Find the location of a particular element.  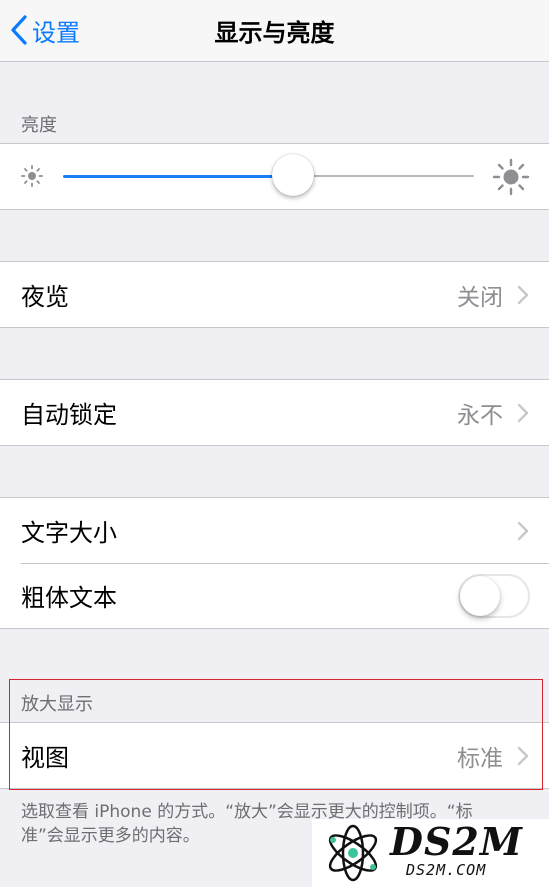

night-shift-row: 夜览 关闭 is located at coordinates (274, 294).